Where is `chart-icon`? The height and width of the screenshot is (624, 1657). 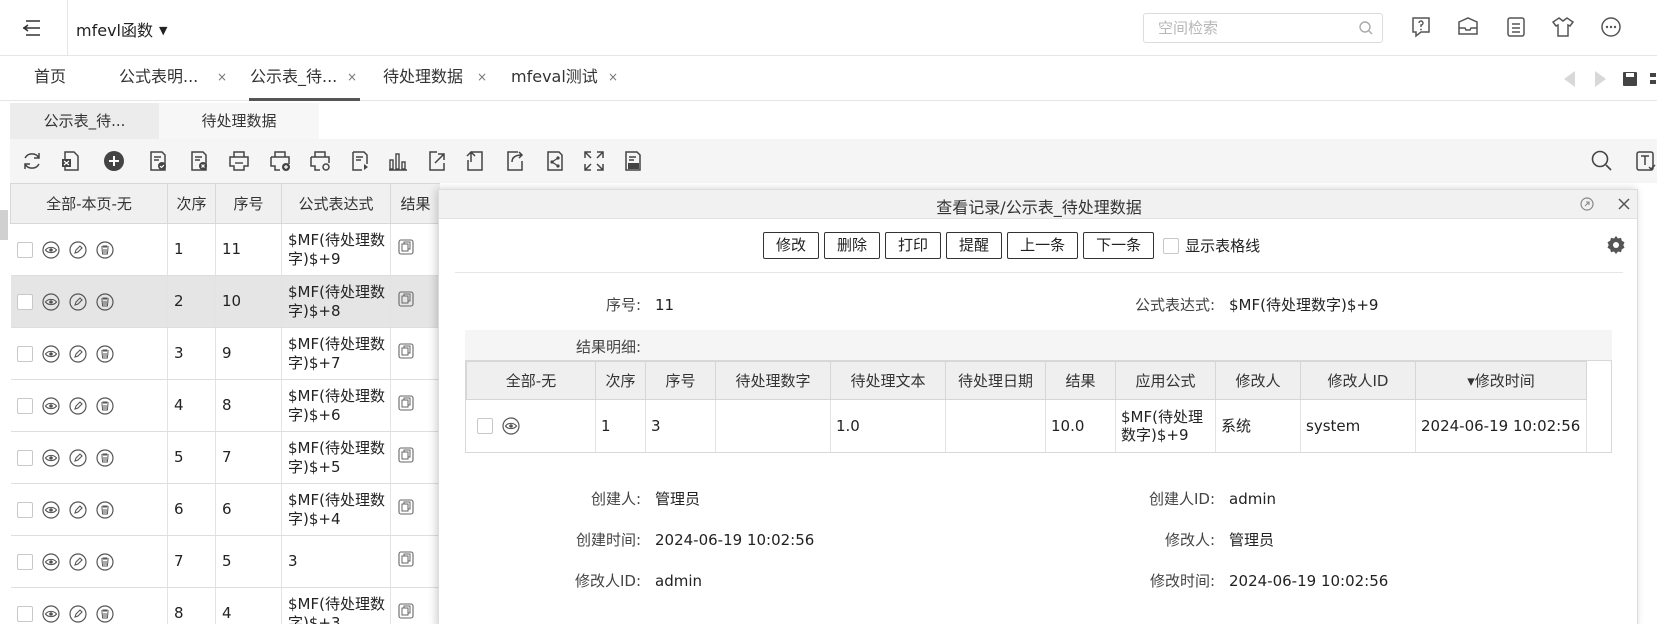 chart-icon is located at coordinates (398, 161).